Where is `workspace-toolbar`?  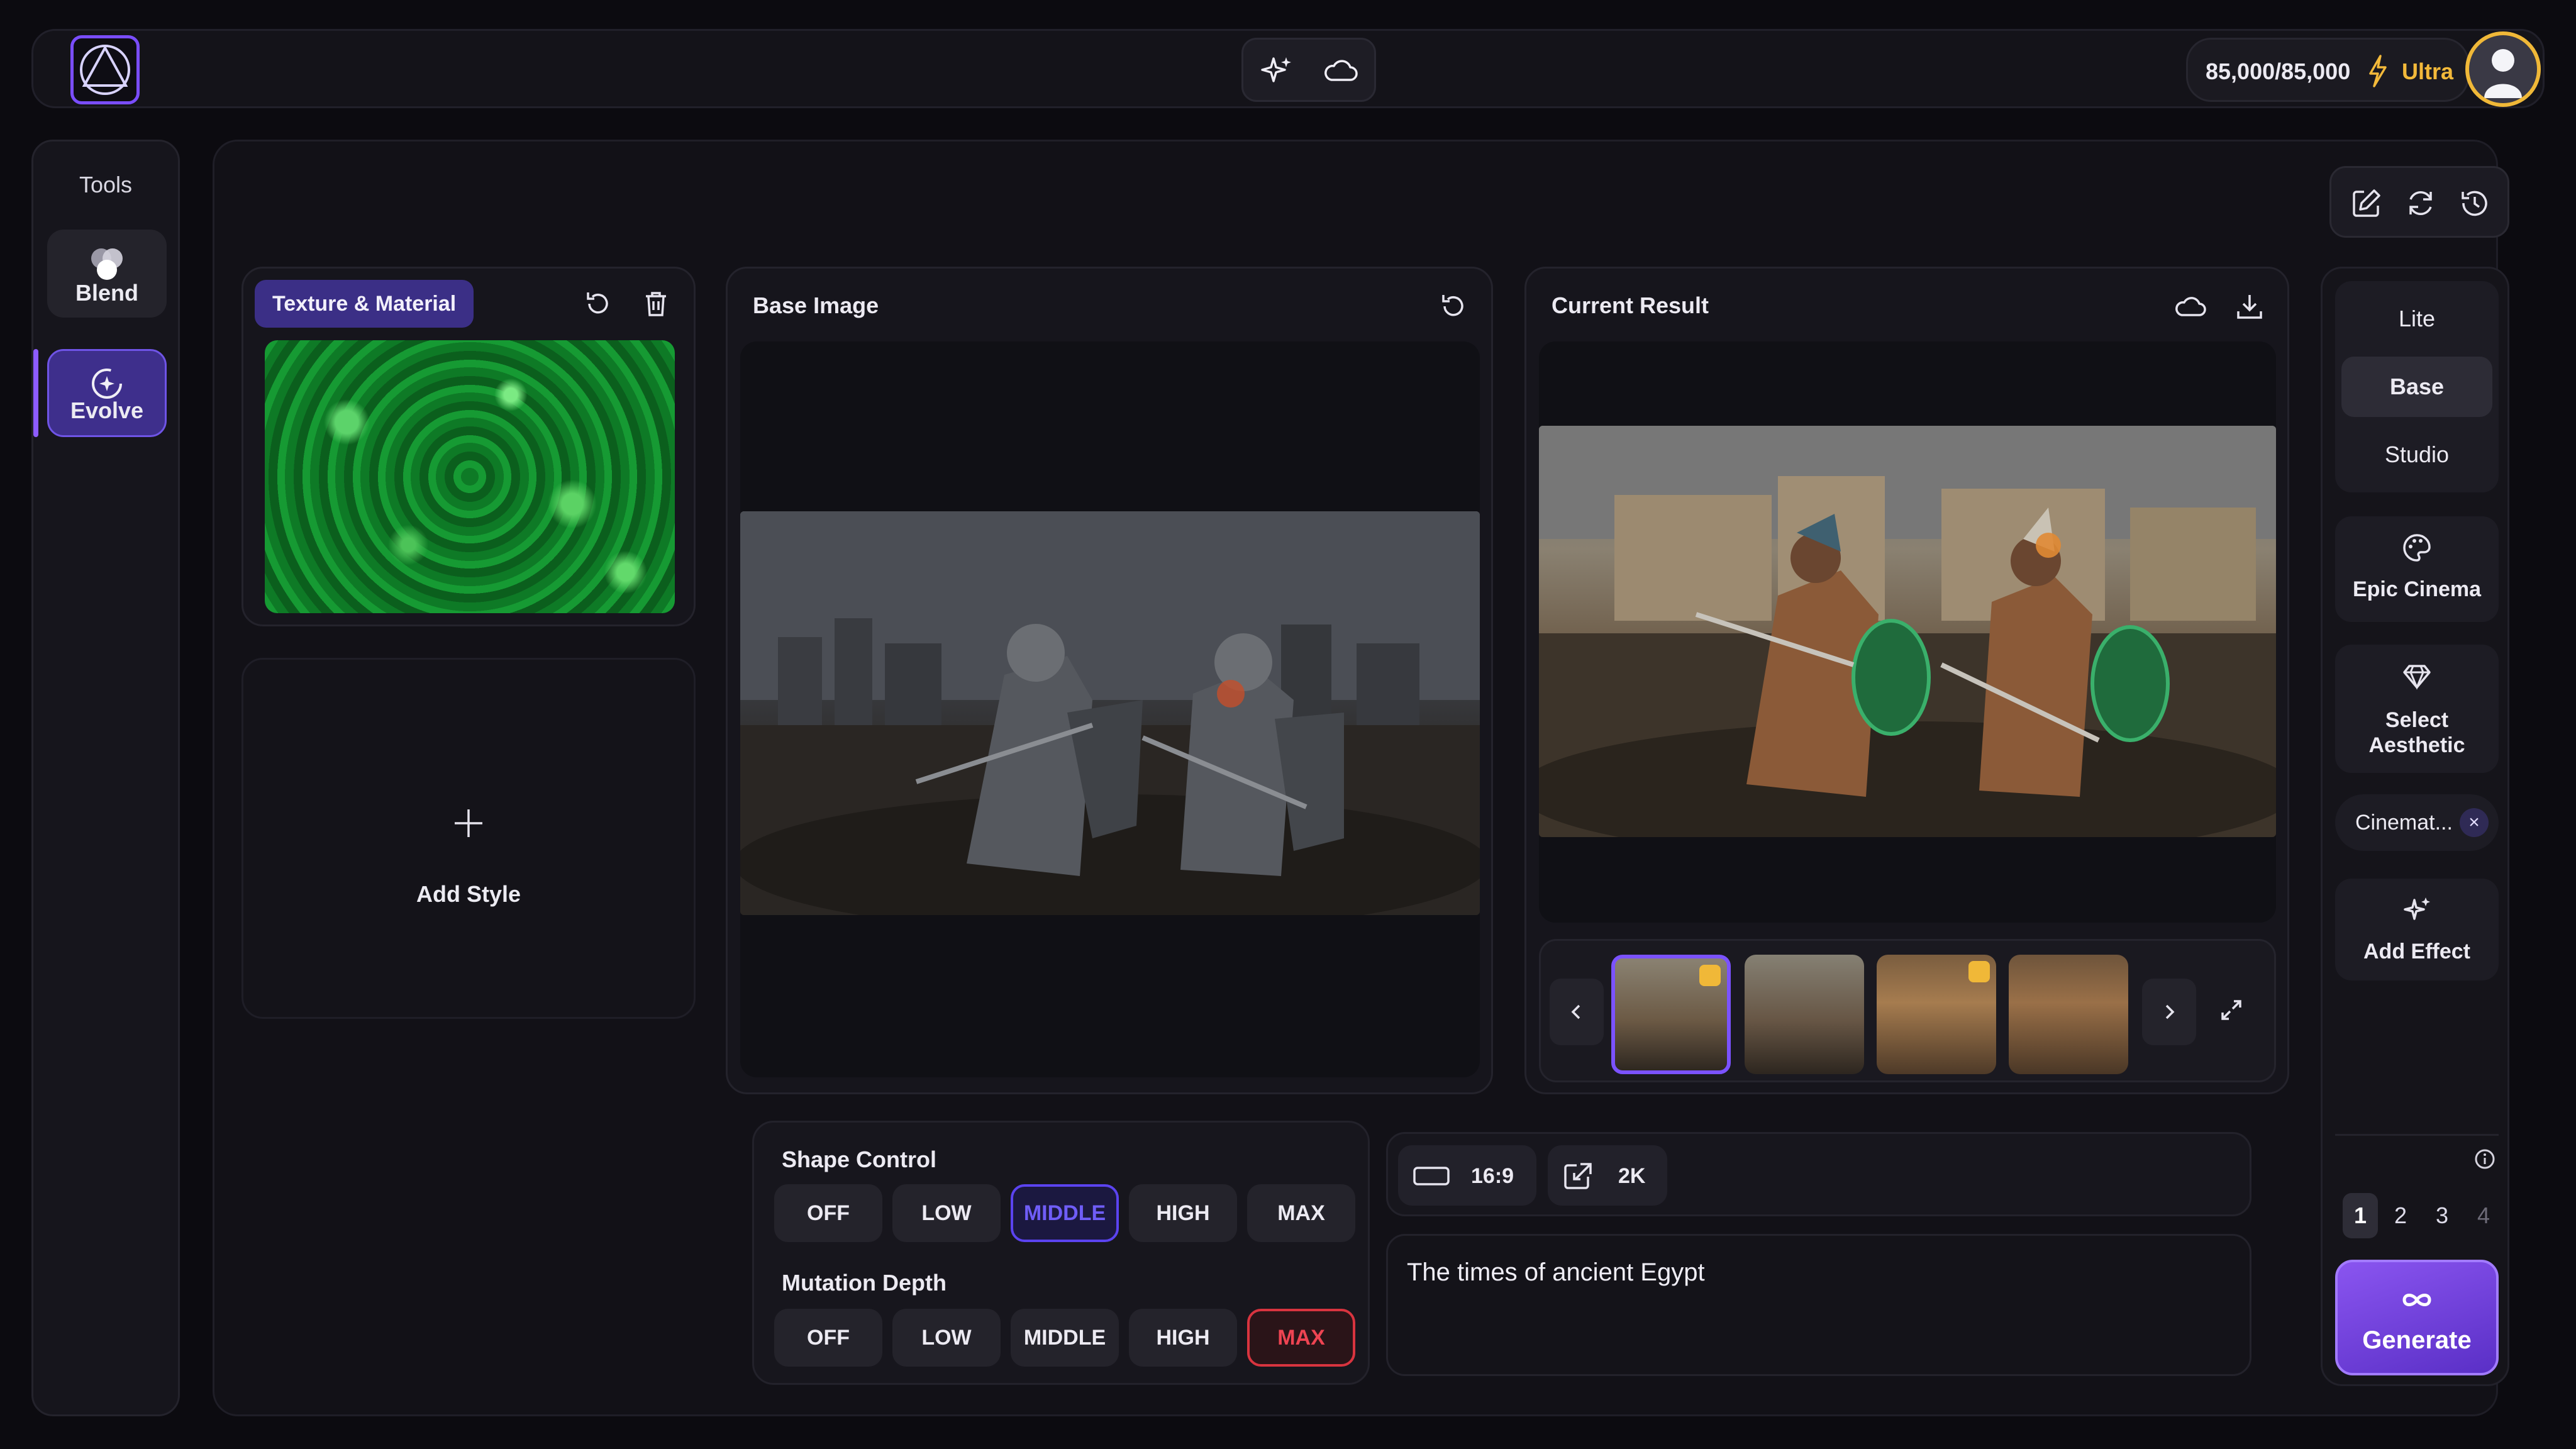
workspace-toolbar is located at coordinates (2419, 202).